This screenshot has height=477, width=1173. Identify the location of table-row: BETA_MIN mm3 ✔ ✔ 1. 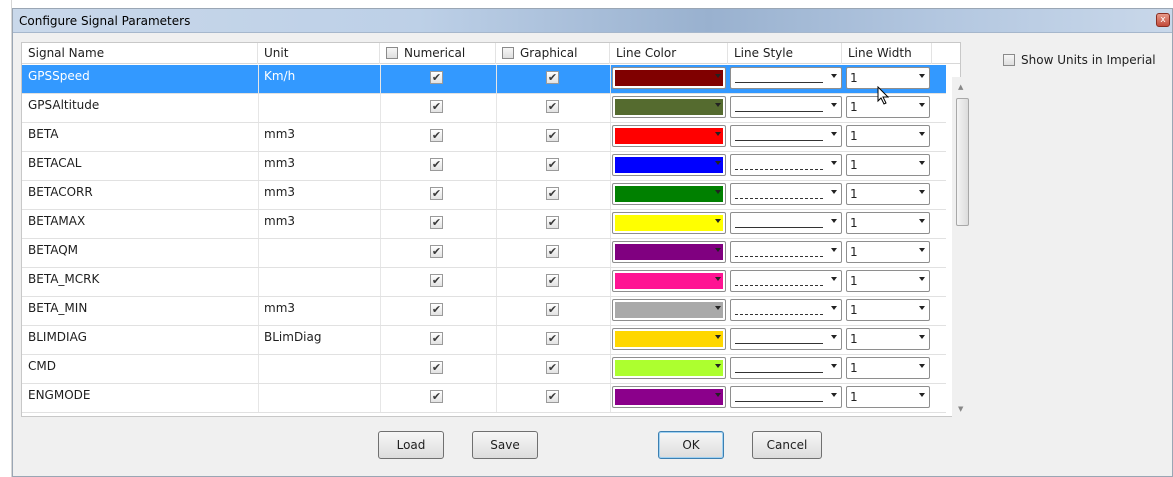
(484, 311).